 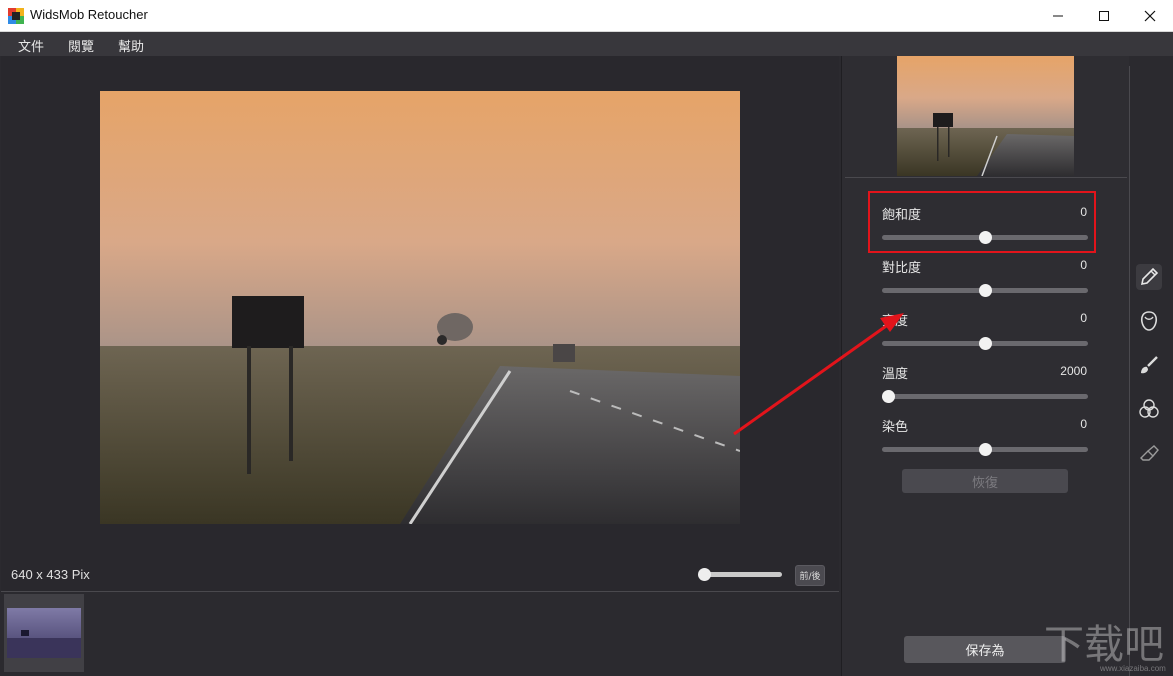 What do you see at coordinates (1104, 645) in the screenshot?
I see `svg-text: 下载吧` at bounding box center [1104, 645].